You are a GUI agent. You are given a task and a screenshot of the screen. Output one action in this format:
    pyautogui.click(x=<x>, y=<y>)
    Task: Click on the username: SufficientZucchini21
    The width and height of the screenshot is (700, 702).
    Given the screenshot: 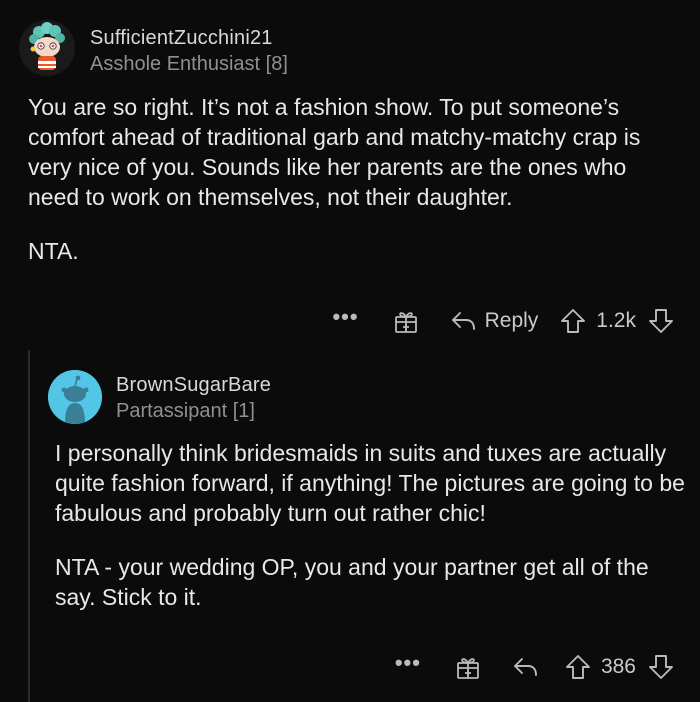 What is the action you would take?
    pyautogui.click(x=181, y=38)
    